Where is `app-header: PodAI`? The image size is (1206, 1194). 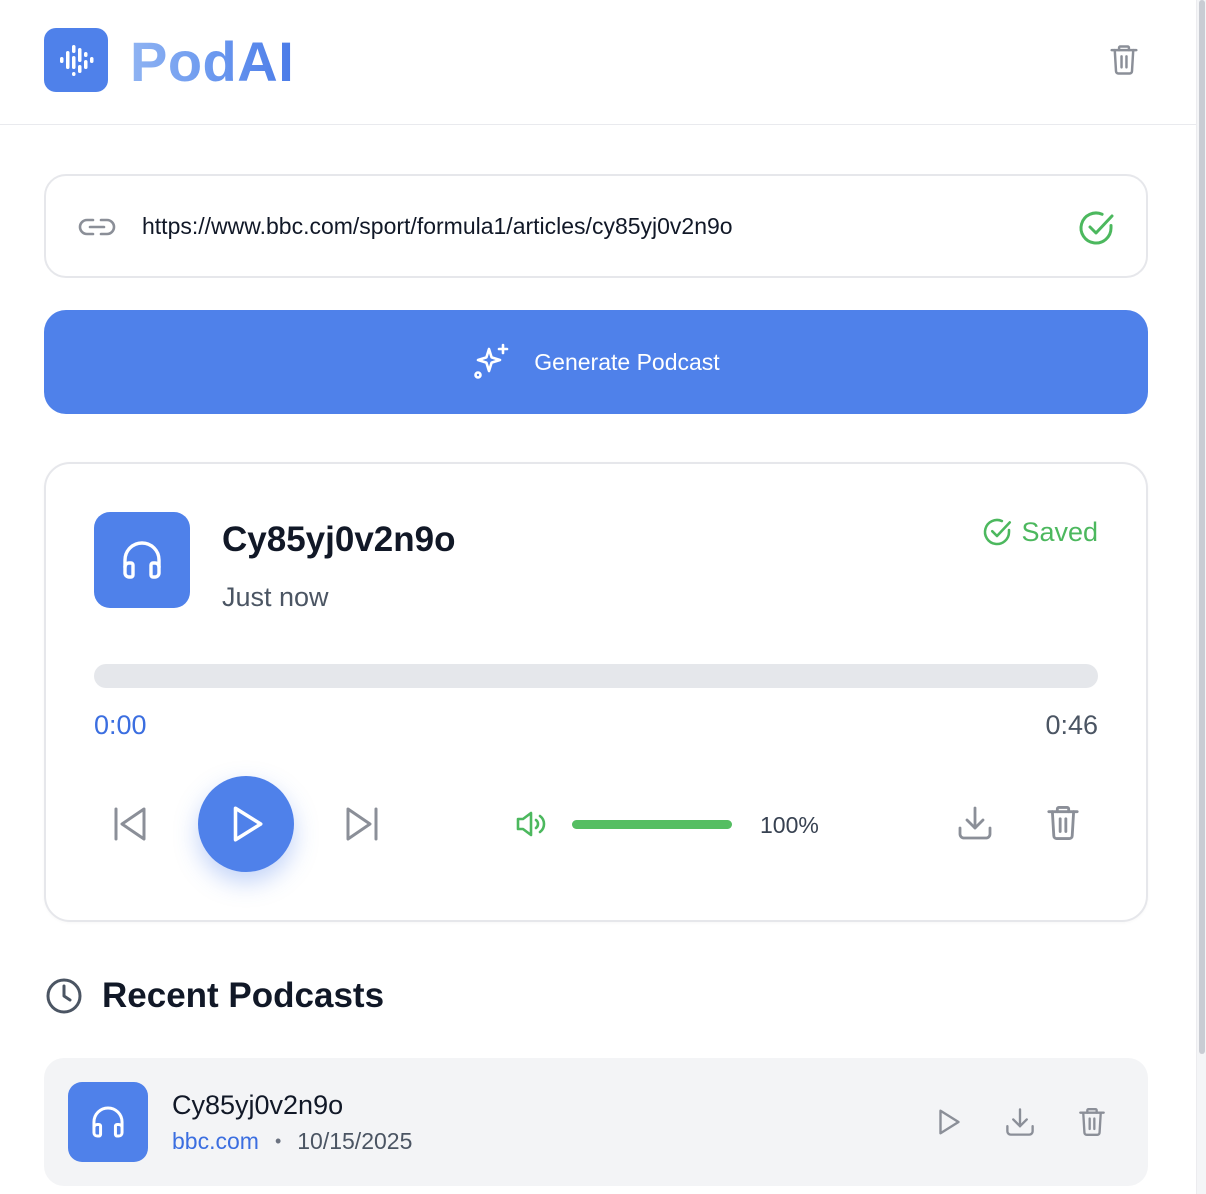 app-header: PodAI is located at coordinates (598, 62).